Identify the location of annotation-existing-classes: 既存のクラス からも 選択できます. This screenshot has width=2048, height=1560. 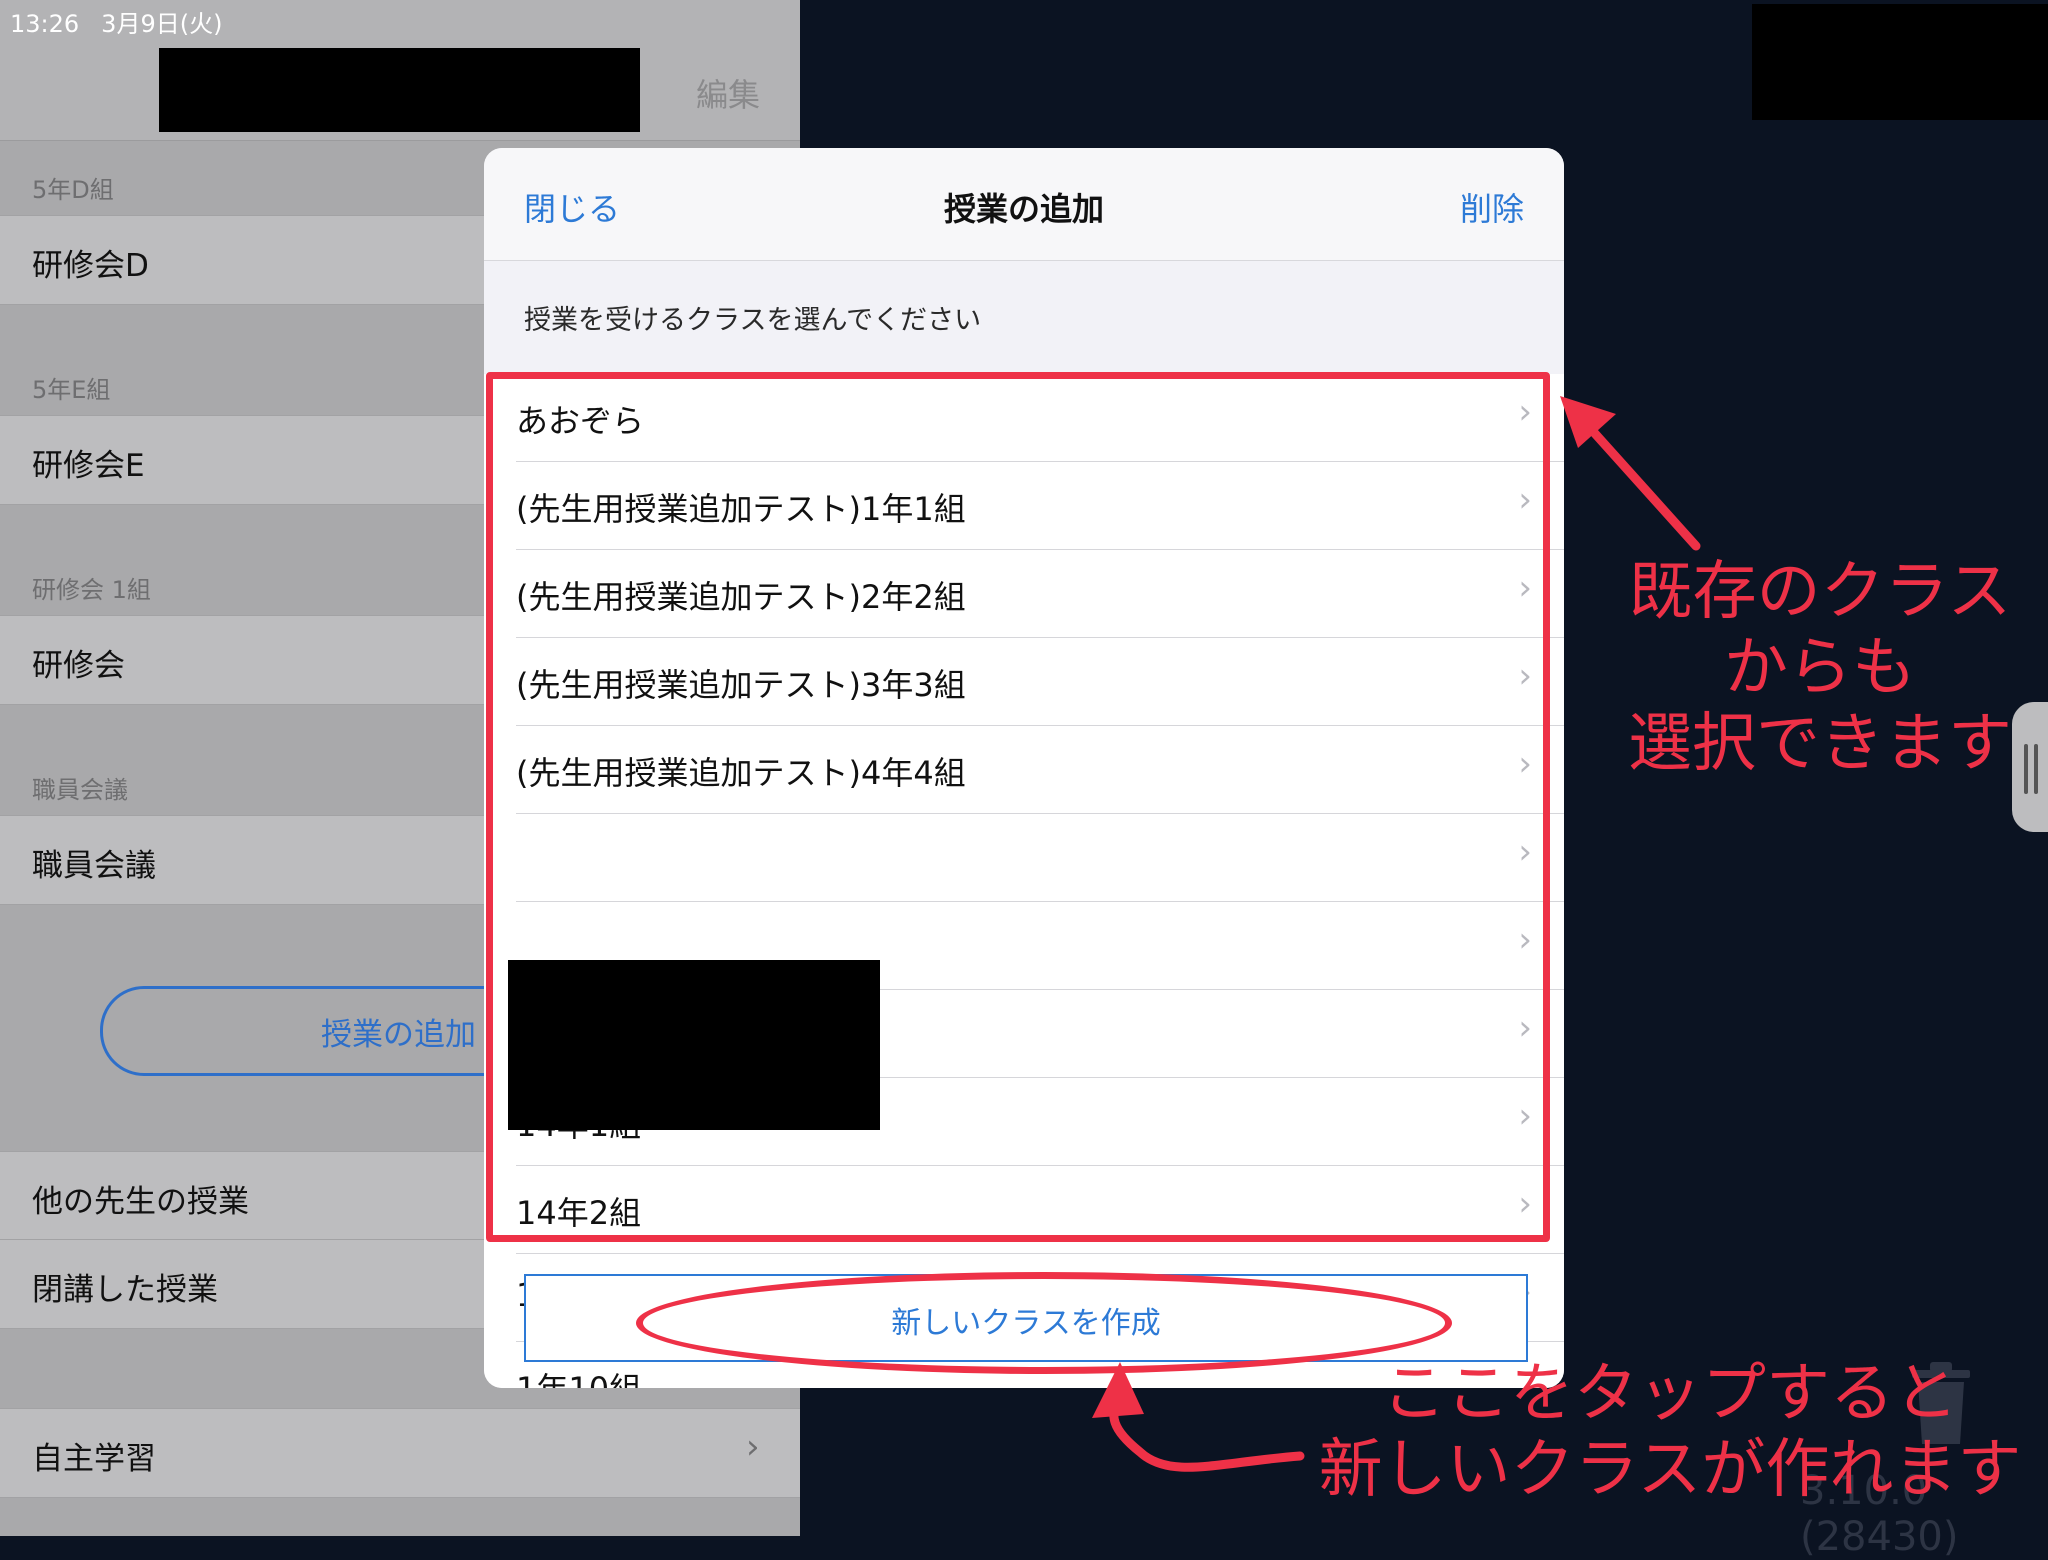
(1820, 668).